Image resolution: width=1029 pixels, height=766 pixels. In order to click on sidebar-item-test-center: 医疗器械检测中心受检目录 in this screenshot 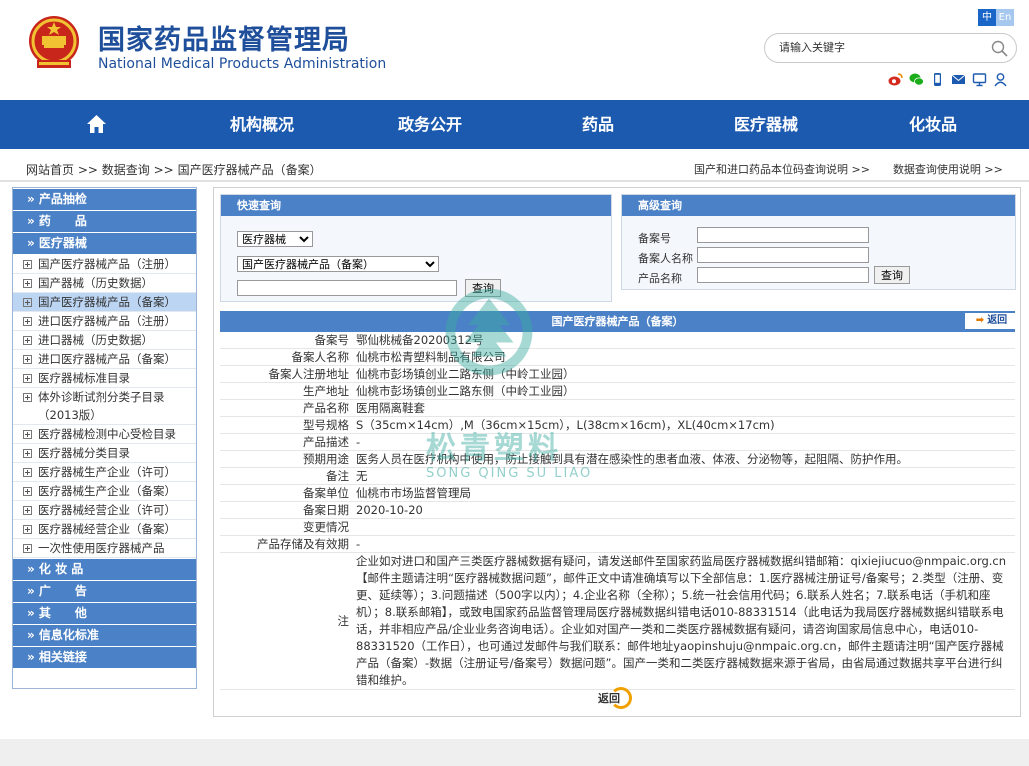, I will do `click(104, 434)`.